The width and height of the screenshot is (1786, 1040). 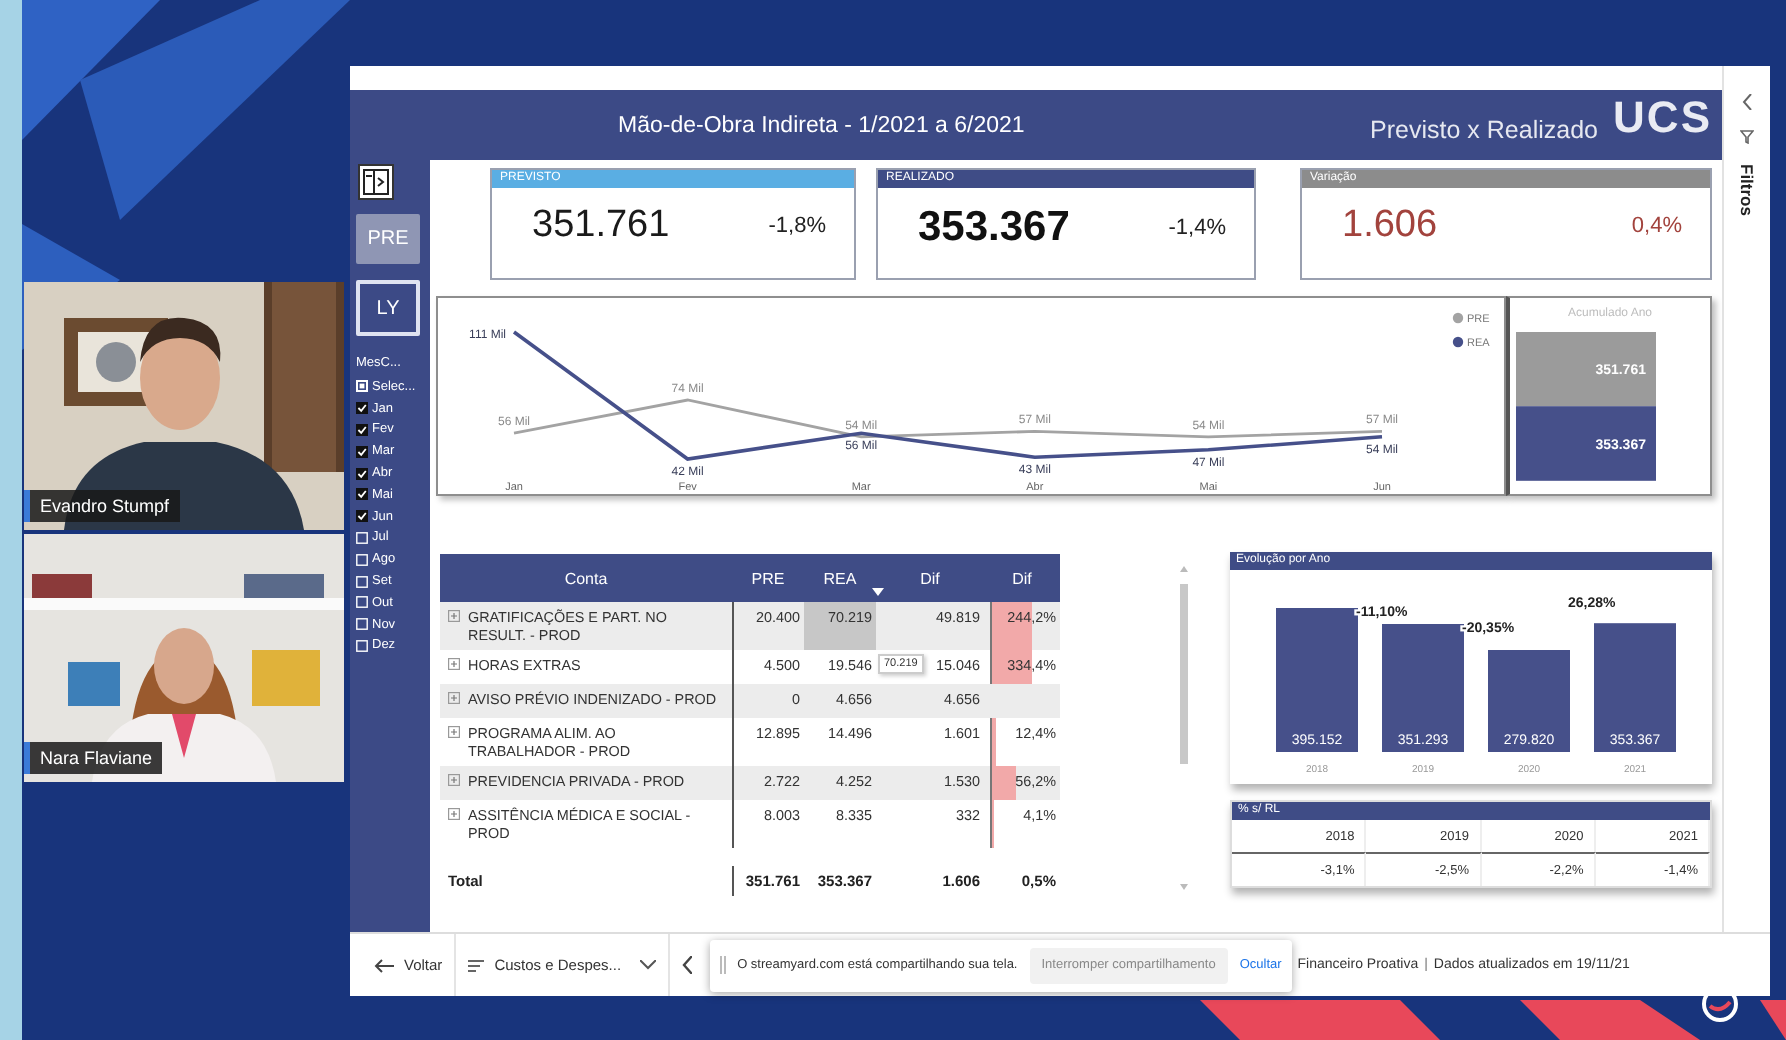 I want to click on column-header: REA, so click(x=840, y=578).